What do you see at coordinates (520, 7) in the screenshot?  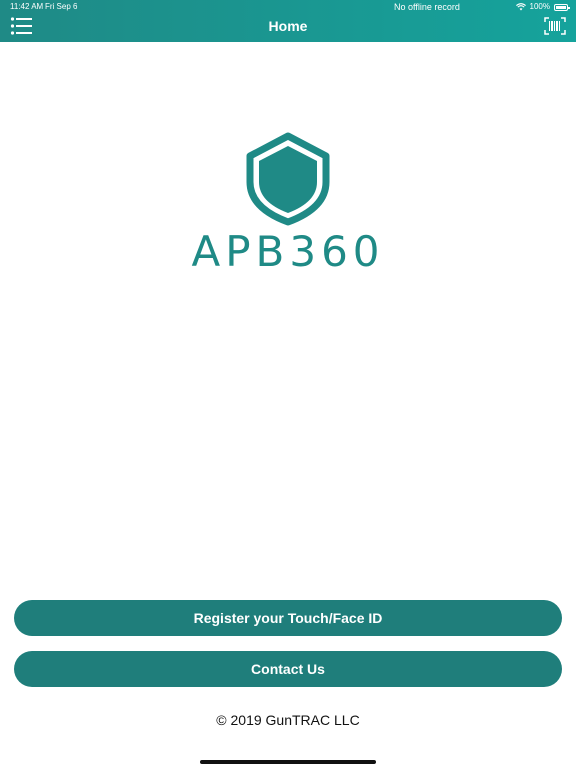 I see `wifi-icon` at bounding box center [520, 7].